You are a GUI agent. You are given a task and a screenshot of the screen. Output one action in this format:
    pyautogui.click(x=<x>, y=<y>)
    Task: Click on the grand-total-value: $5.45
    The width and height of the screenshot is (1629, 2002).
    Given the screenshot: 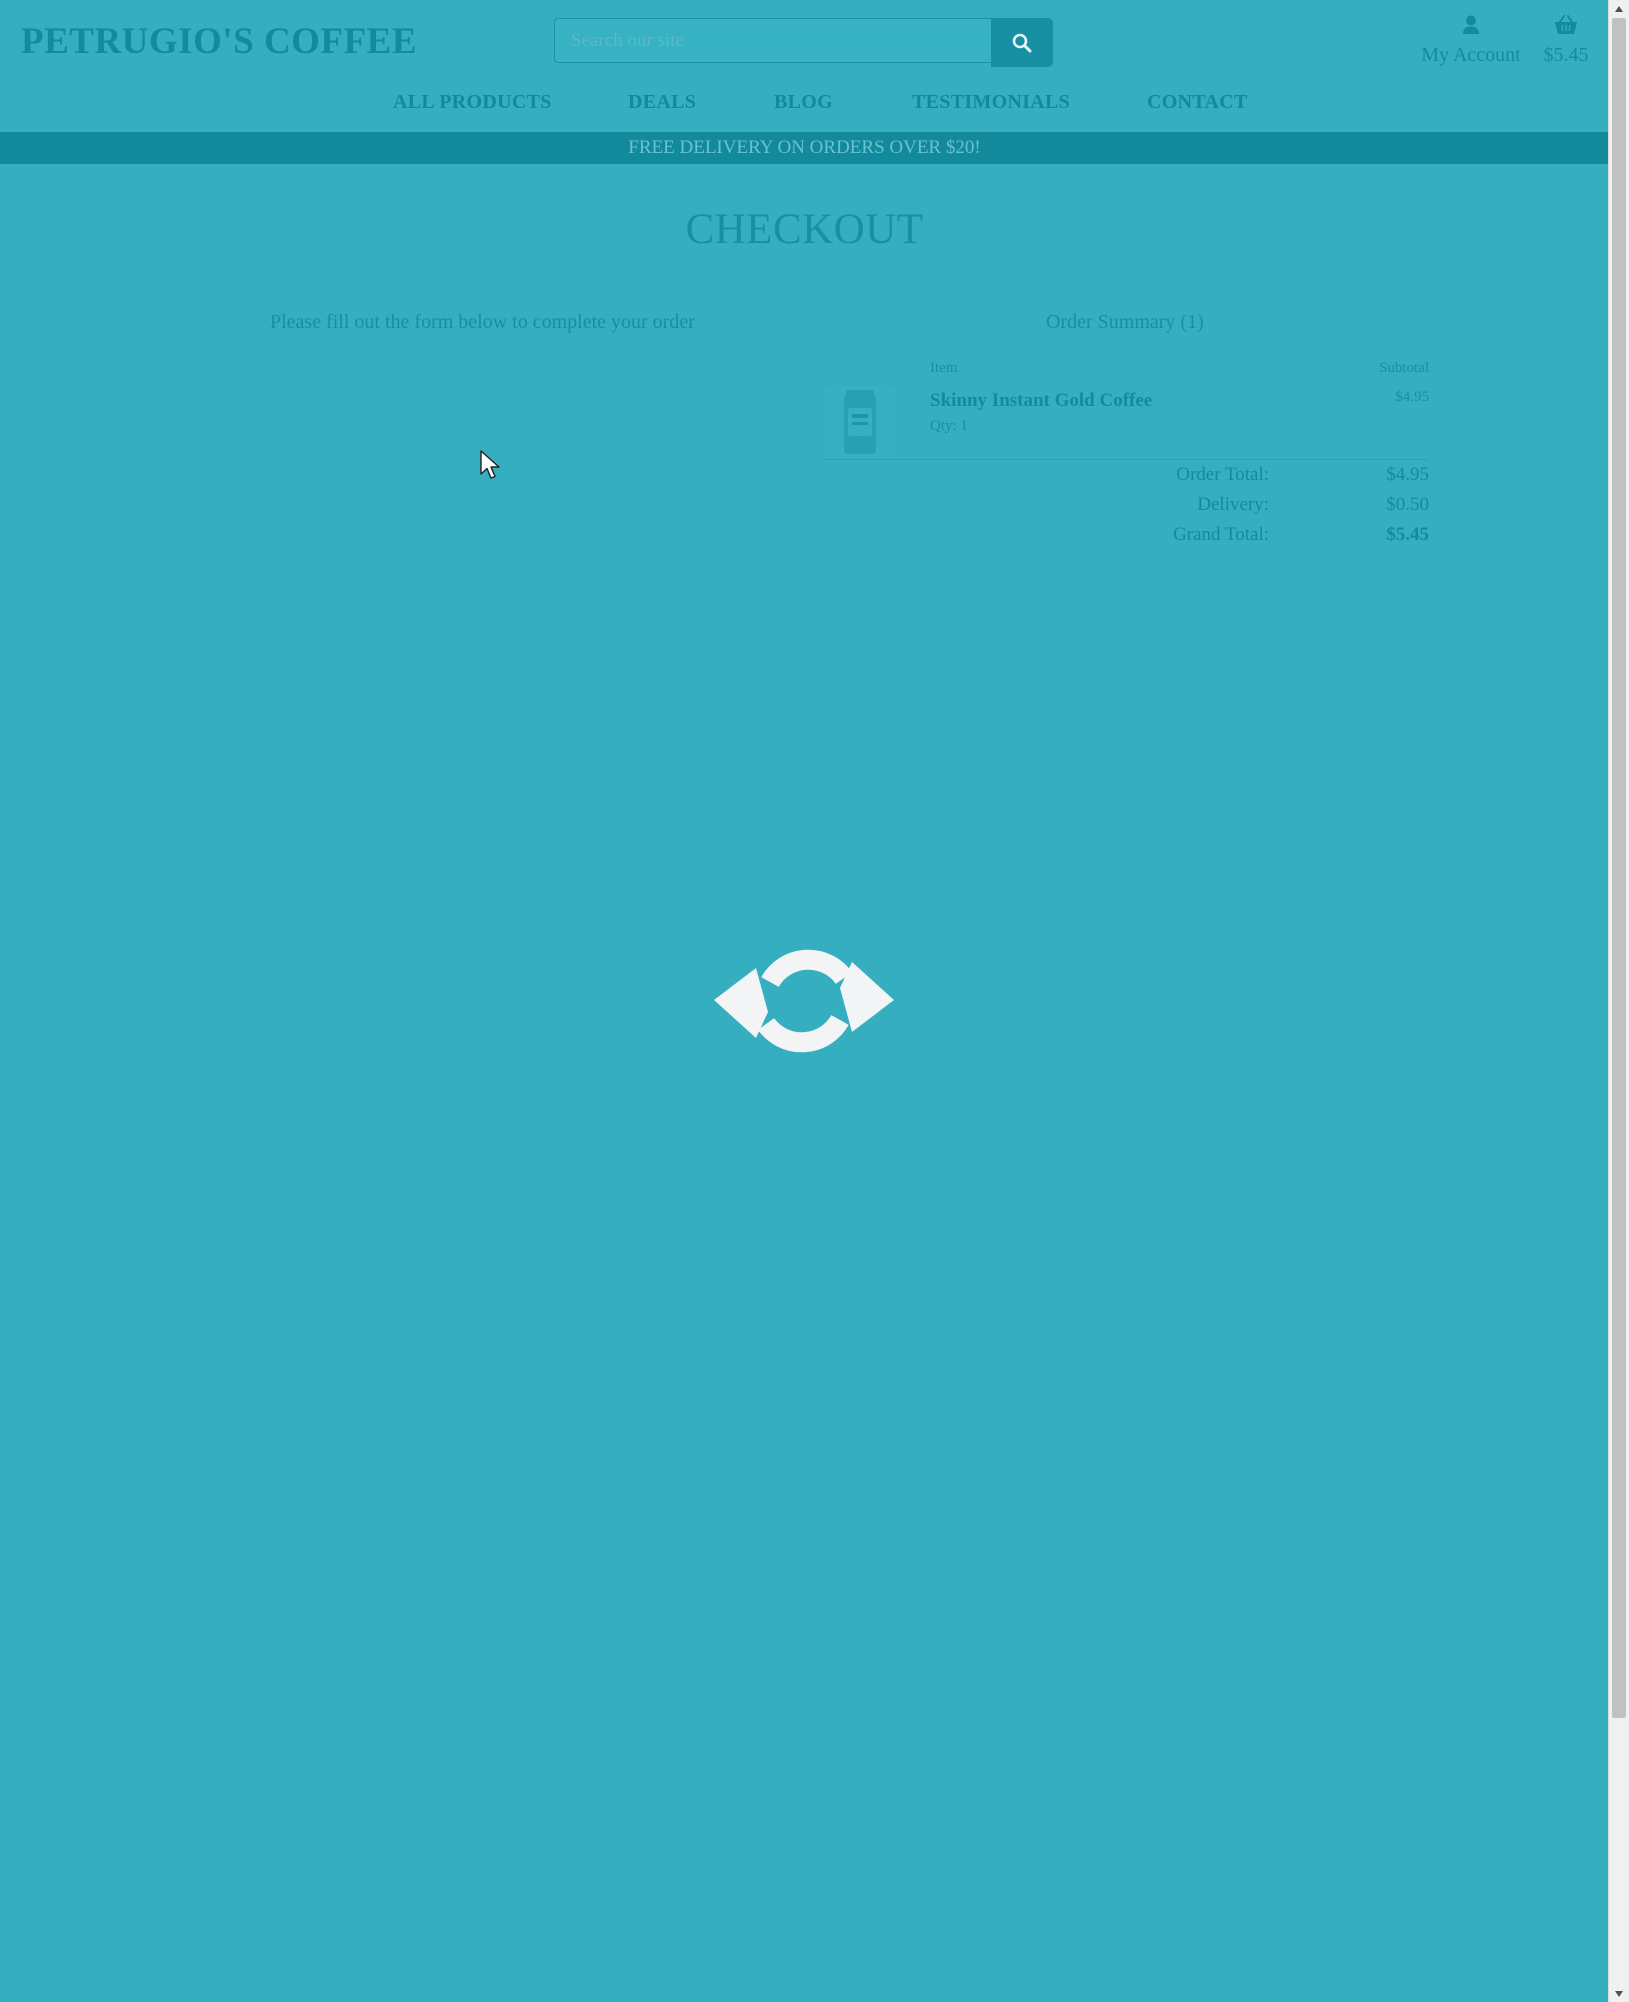 What is the action you would take?
    pyautogui.click(x=1407, y=534)
    